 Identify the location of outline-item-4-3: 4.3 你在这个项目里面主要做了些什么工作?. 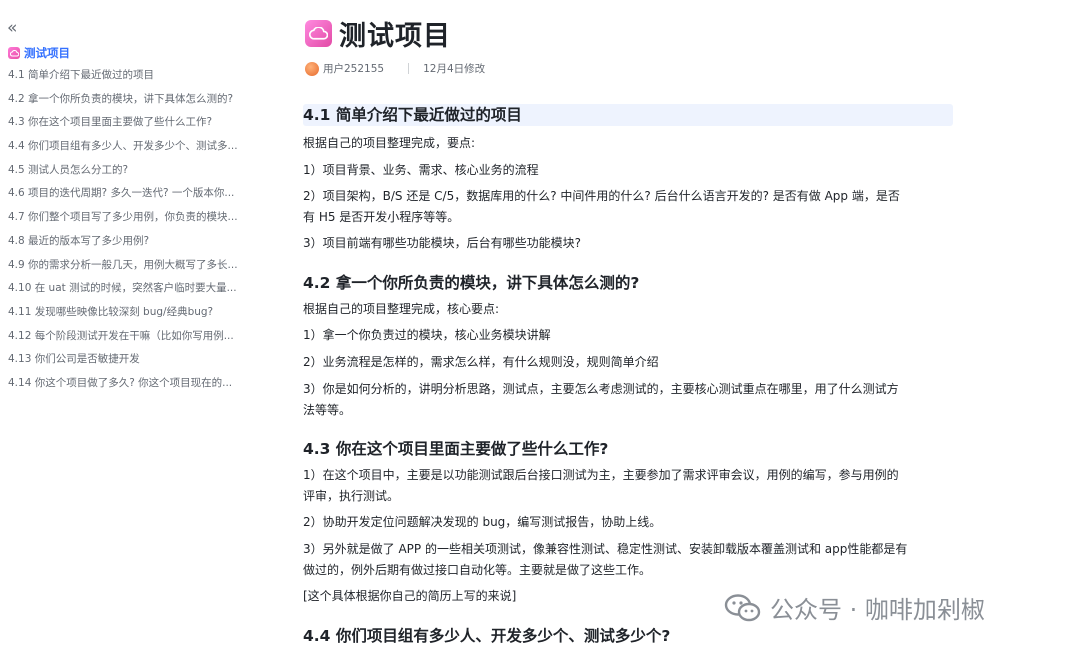
(128, 125).